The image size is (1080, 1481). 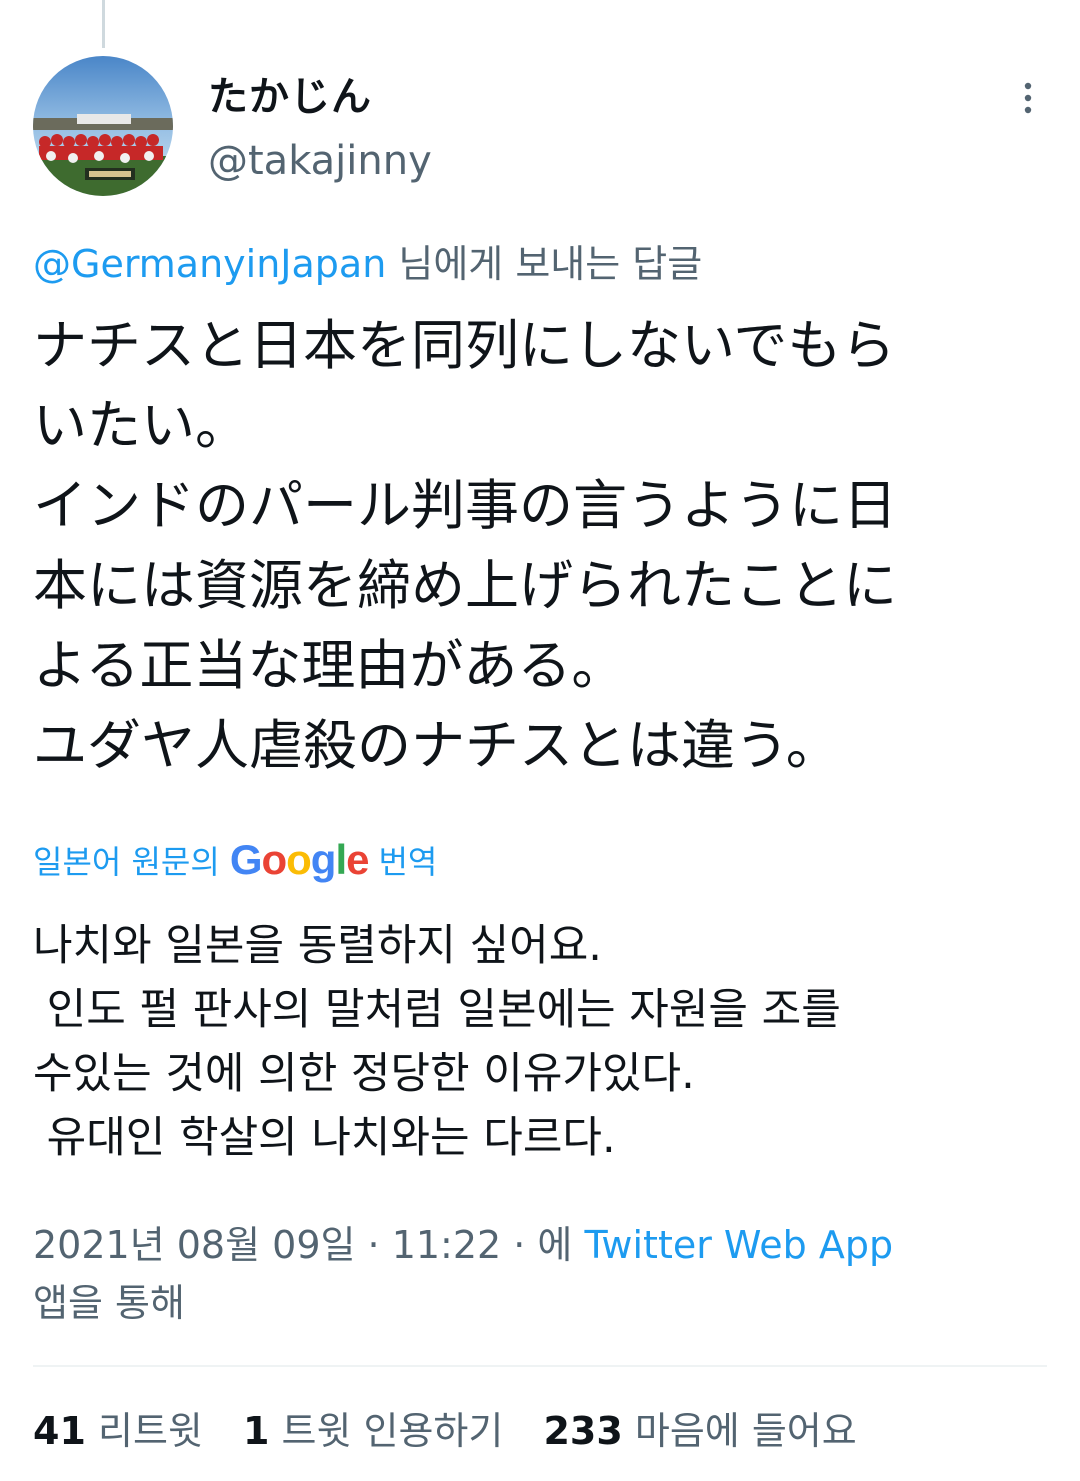 What do you see at coordinates (738, 1245) in the screenshot?
I see `tweet-source-link: Twitter Web App` at bounding box center [738, 1245].